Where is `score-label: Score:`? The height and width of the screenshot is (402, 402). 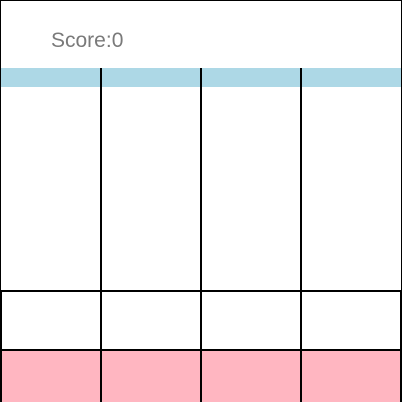
score-label: Score: is located at coordinates (81, 40).